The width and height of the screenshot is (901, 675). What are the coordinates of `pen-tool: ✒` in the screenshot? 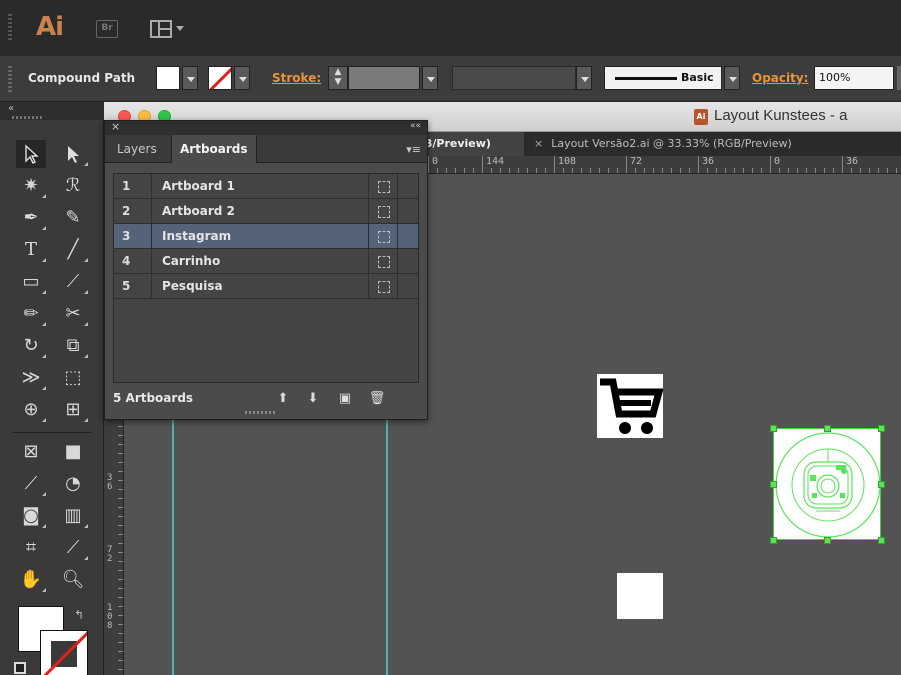 It's located at (31, 218).